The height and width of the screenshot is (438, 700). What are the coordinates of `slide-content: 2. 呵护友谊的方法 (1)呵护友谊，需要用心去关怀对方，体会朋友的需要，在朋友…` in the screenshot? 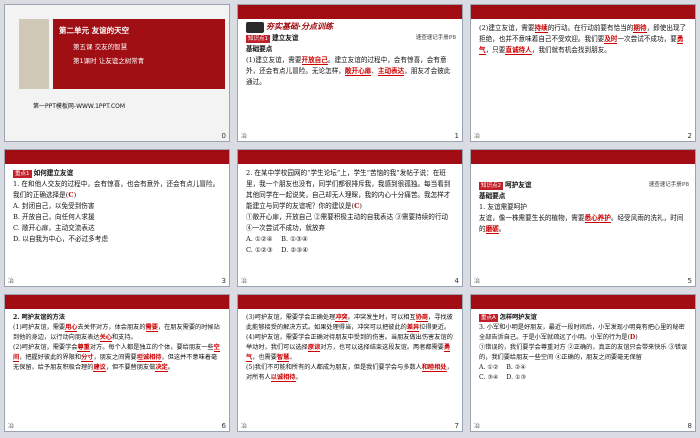 It's located at (118, 343).